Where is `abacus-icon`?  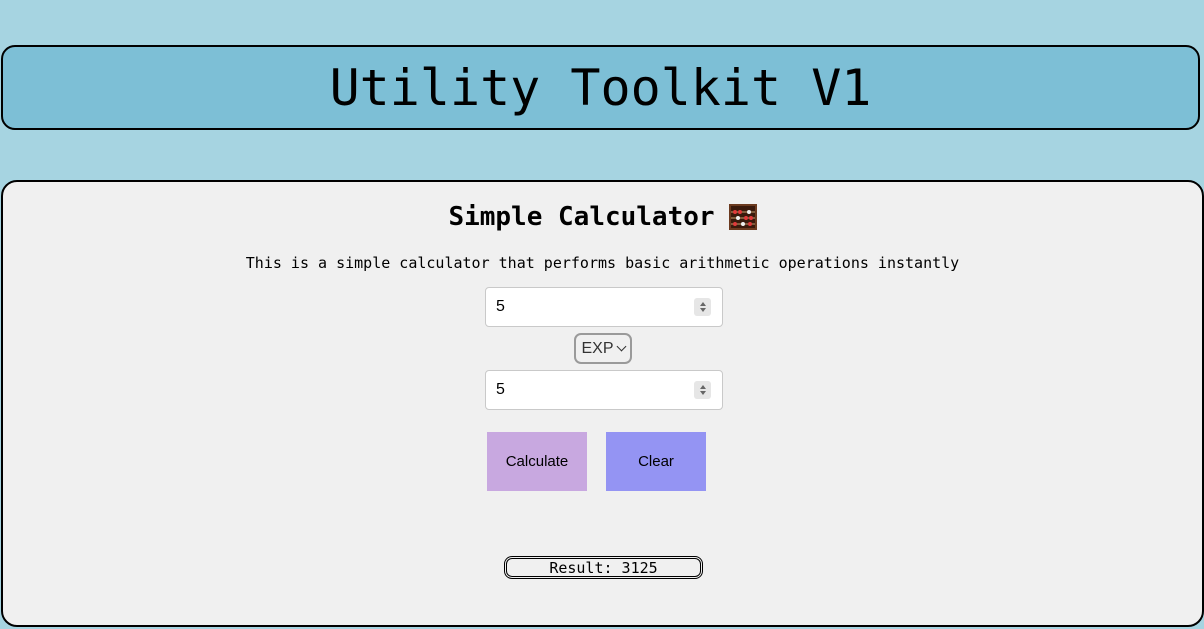
abacus-icon is located at coordinates (742, 217).